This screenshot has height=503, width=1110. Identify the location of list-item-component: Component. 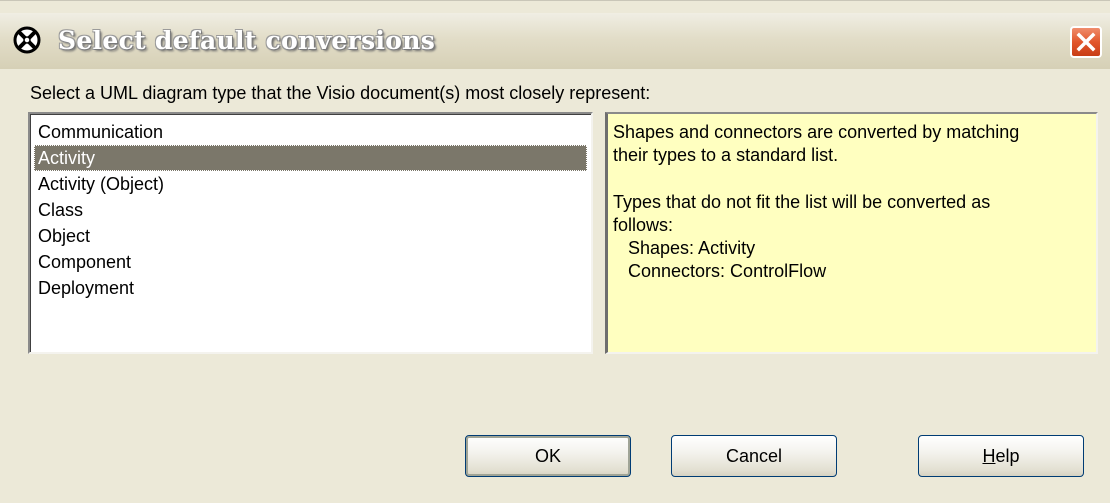
(310, 262).